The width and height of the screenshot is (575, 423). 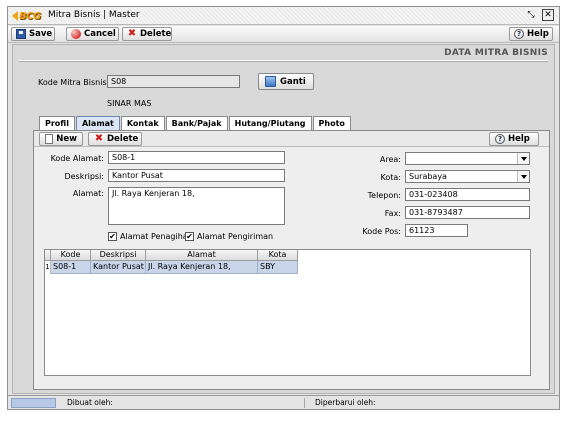 What do you see at coordinates (118, 255) in the screenshot?
I see `column-header-deskripsi: Deskripsi` at bounding box center [118, 255].